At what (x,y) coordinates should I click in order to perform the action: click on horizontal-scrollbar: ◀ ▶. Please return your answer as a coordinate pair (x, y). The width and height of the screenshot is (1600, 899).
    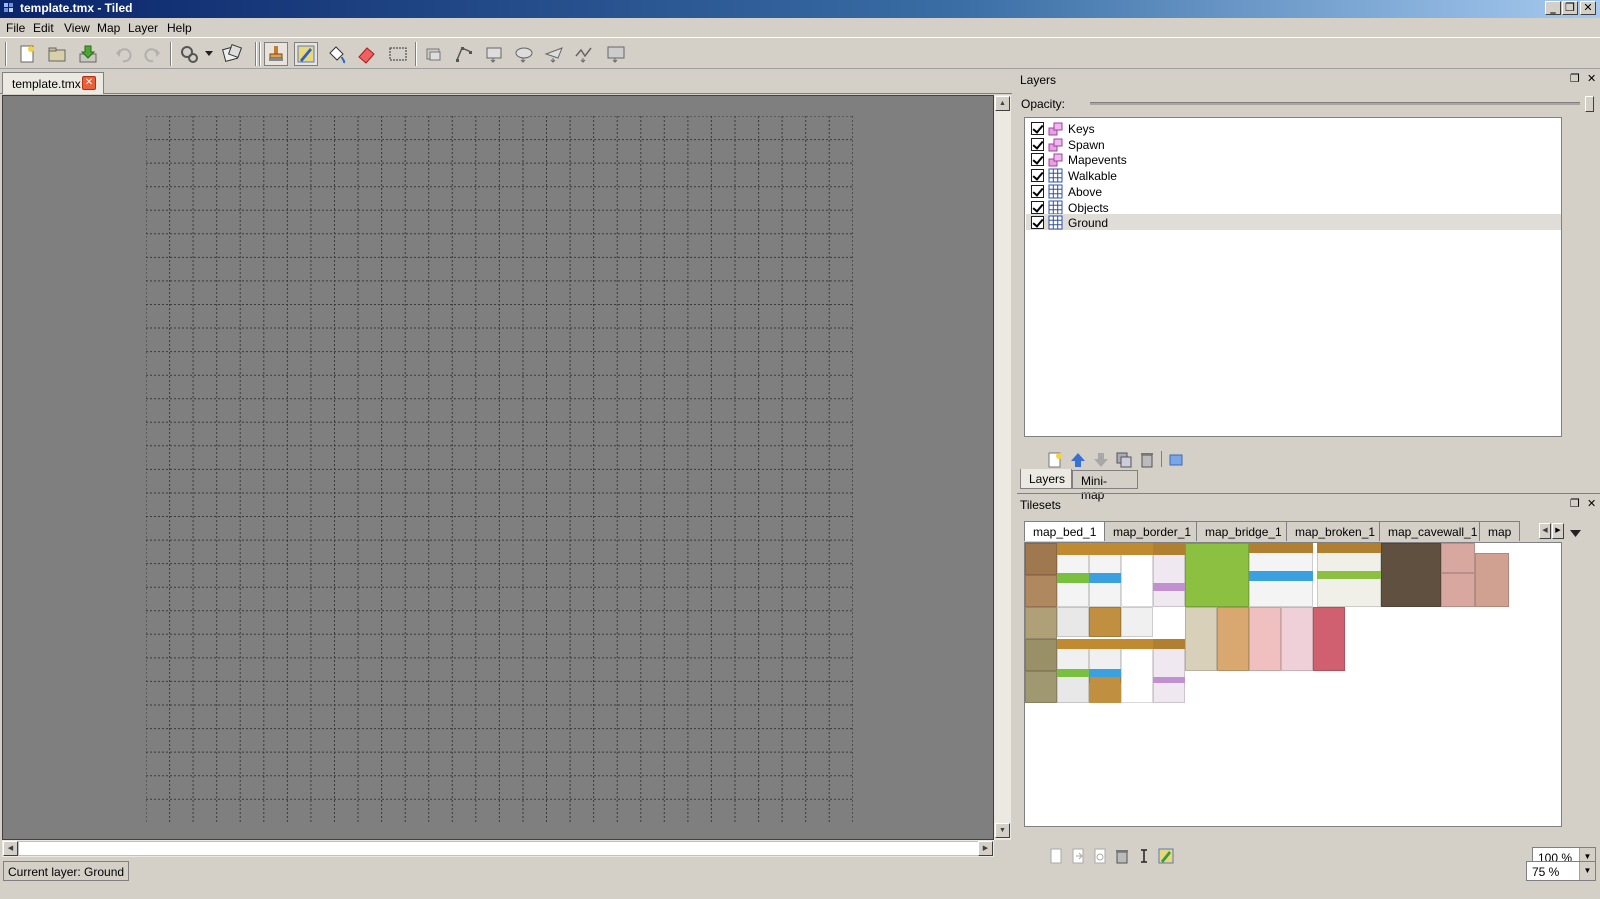
    Looking at the image, I should click on (498, 848).